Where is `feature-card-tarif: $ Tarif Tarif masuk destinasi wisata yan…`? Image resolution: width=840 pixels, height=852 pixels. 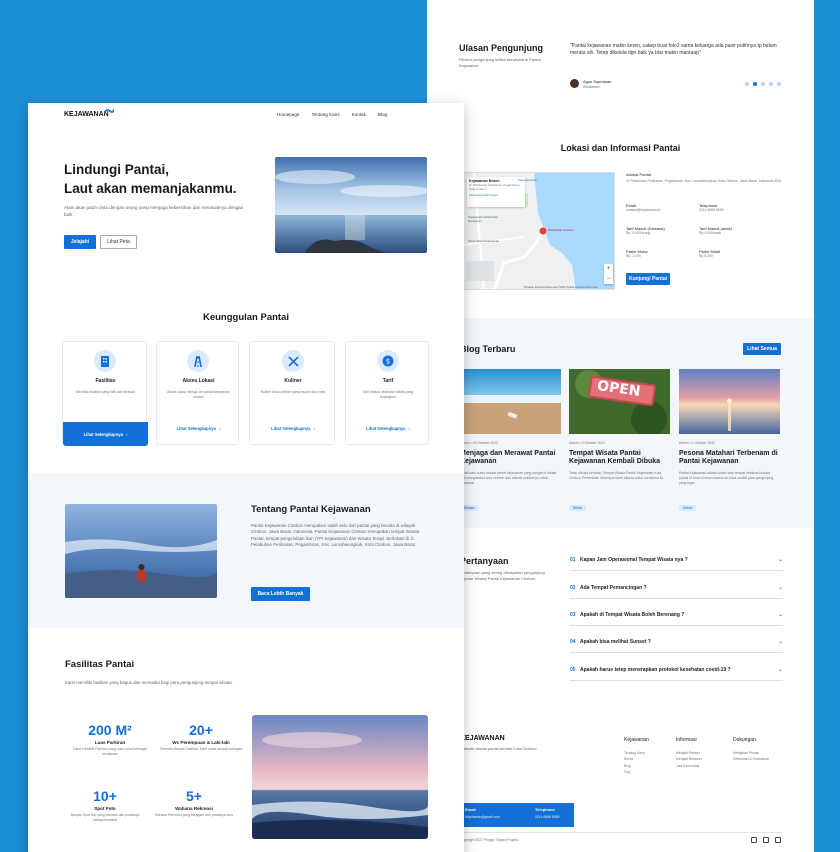 feature-card-tarif: $ Tarif Tarif masuk destinasi wisata yan… is located at coordinates (387, 393).